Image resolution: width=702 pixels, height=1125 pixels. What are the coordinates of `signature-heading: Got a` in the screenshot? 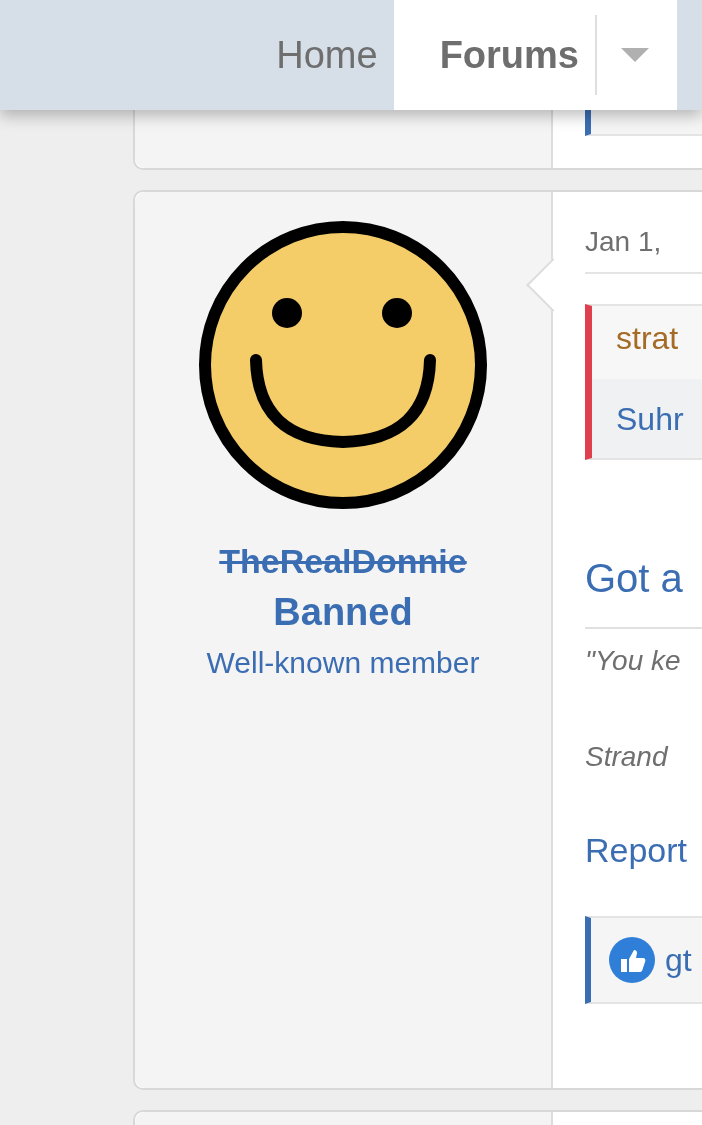 It's located at (643, 592).